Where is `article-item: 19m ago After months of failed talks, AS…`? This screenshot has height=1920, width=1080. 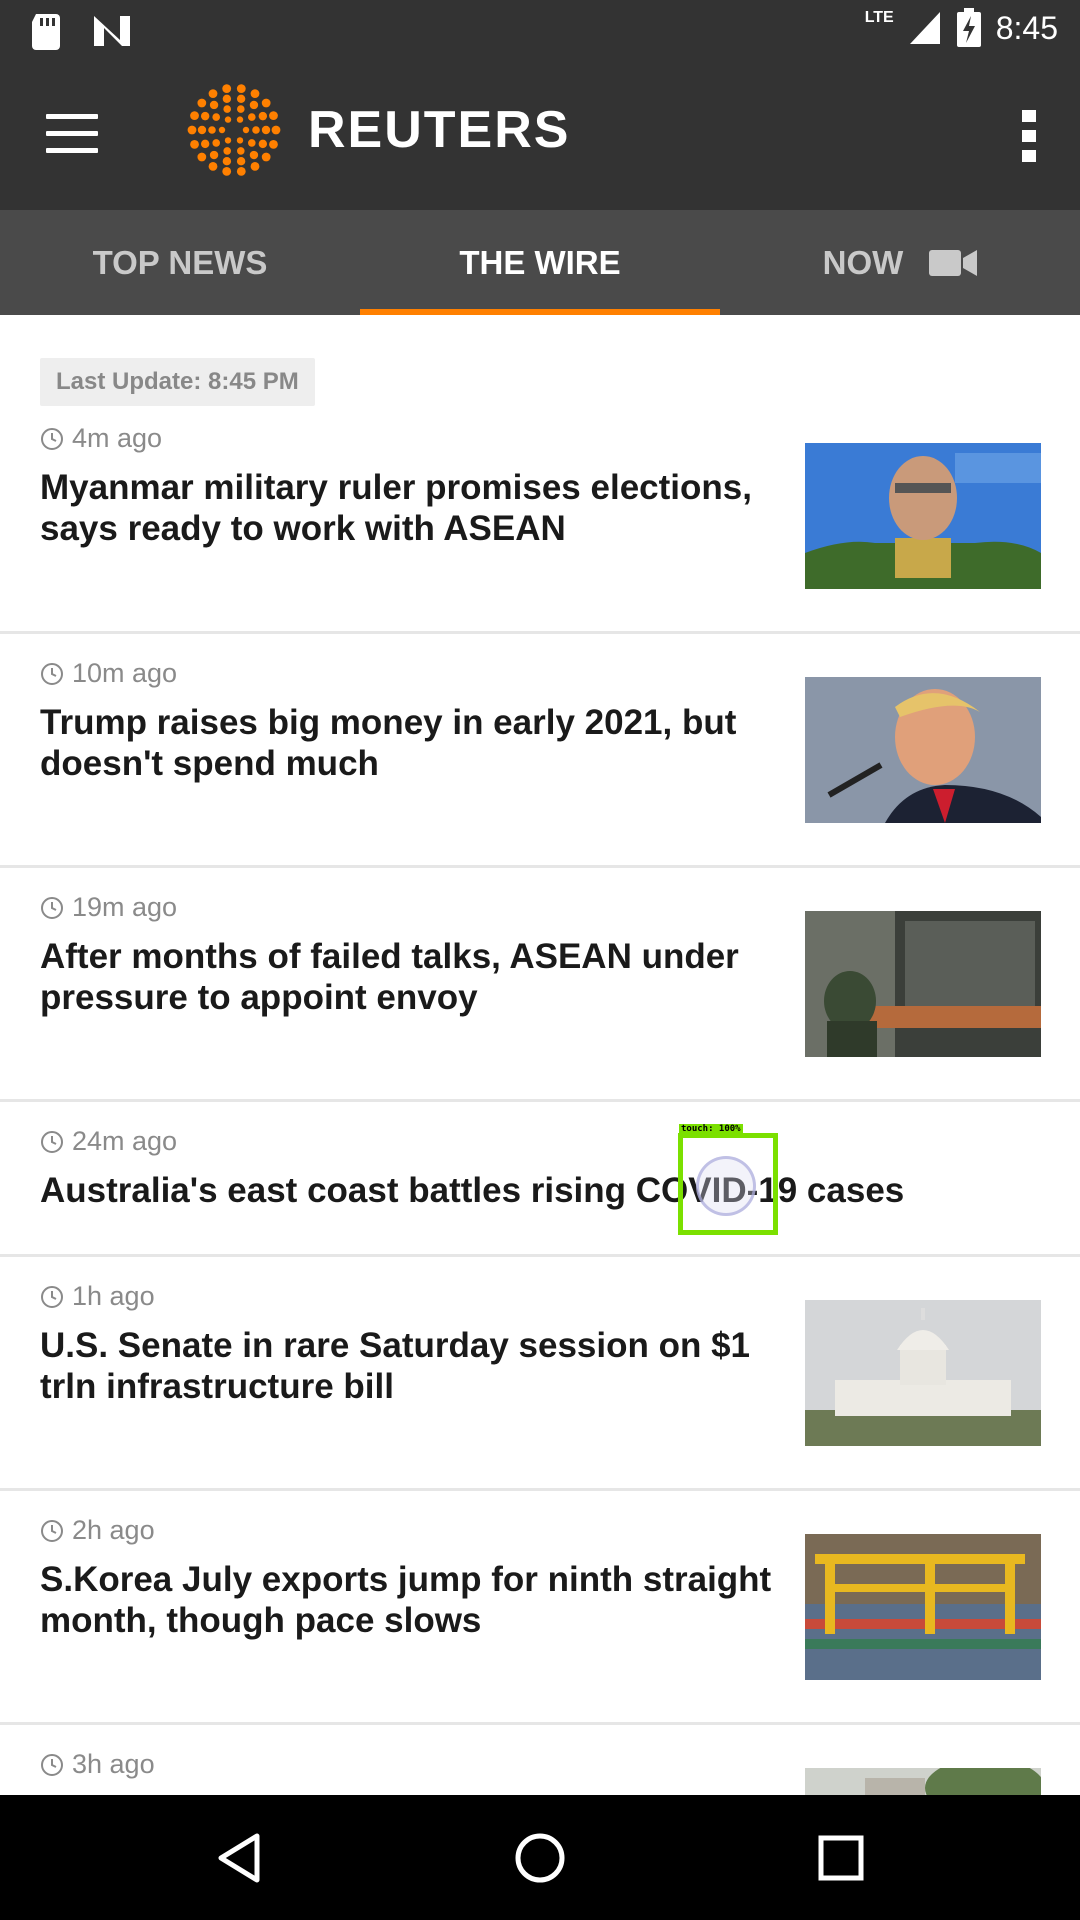
article-item: 19m ago After months of failed talks, AS… is located at coordinates (540, 985).